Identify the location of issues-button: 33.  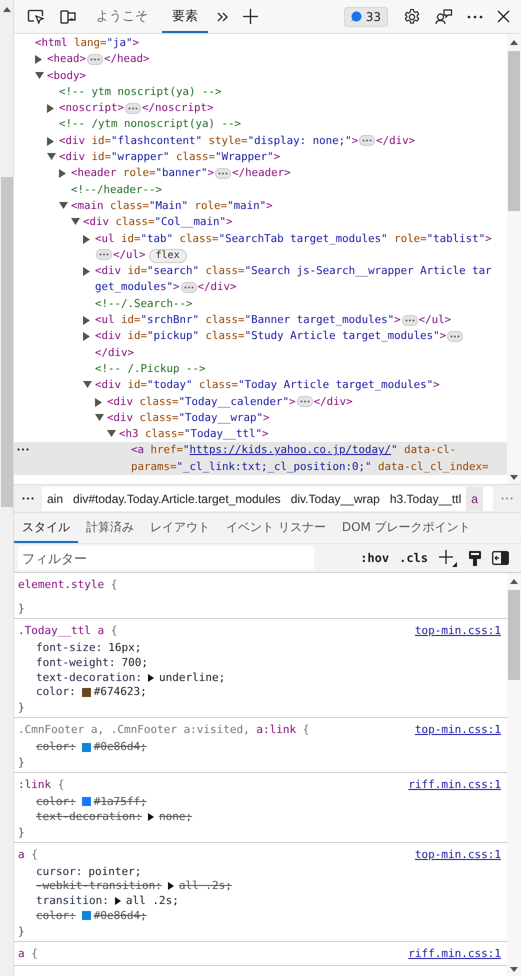
(366, 16).